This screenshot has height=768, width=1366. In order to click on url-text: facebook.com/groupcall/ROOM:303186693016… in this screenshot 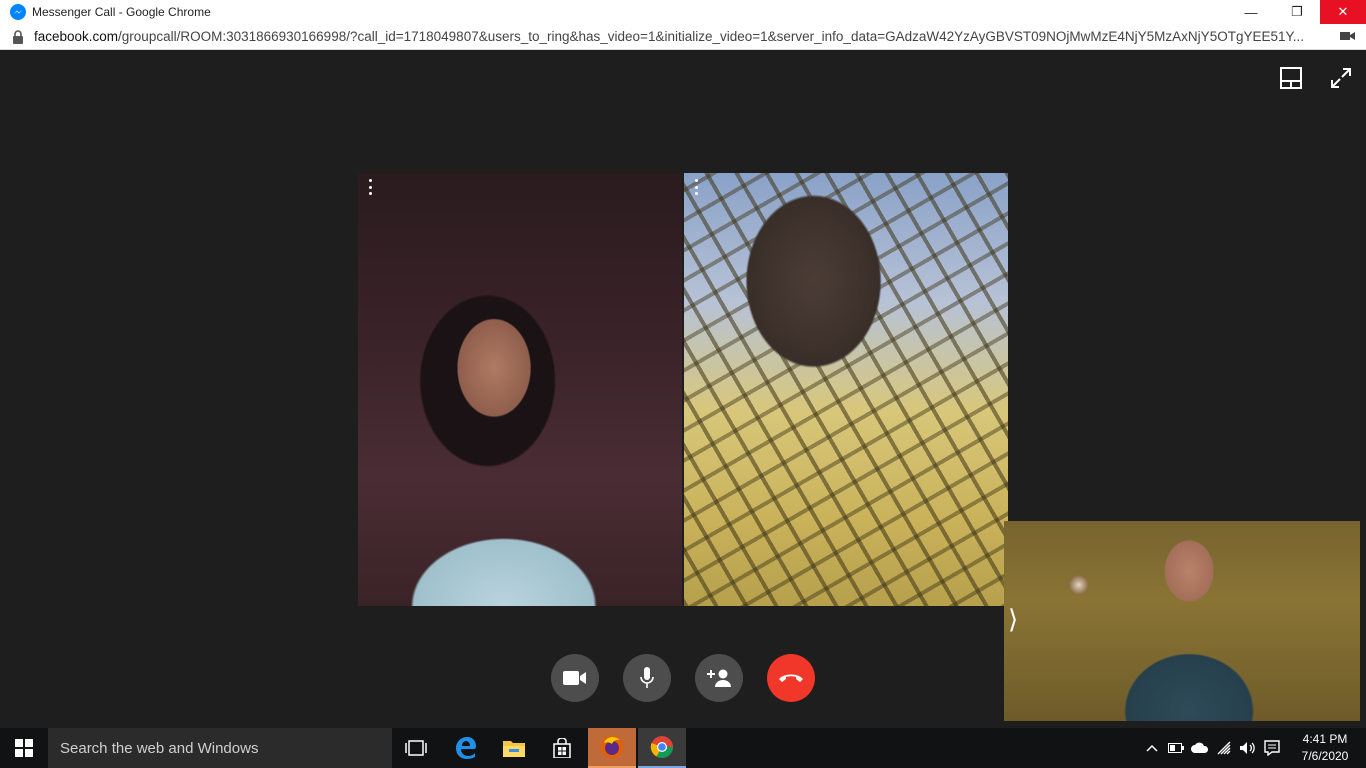, I will do `click(679, 36)`.